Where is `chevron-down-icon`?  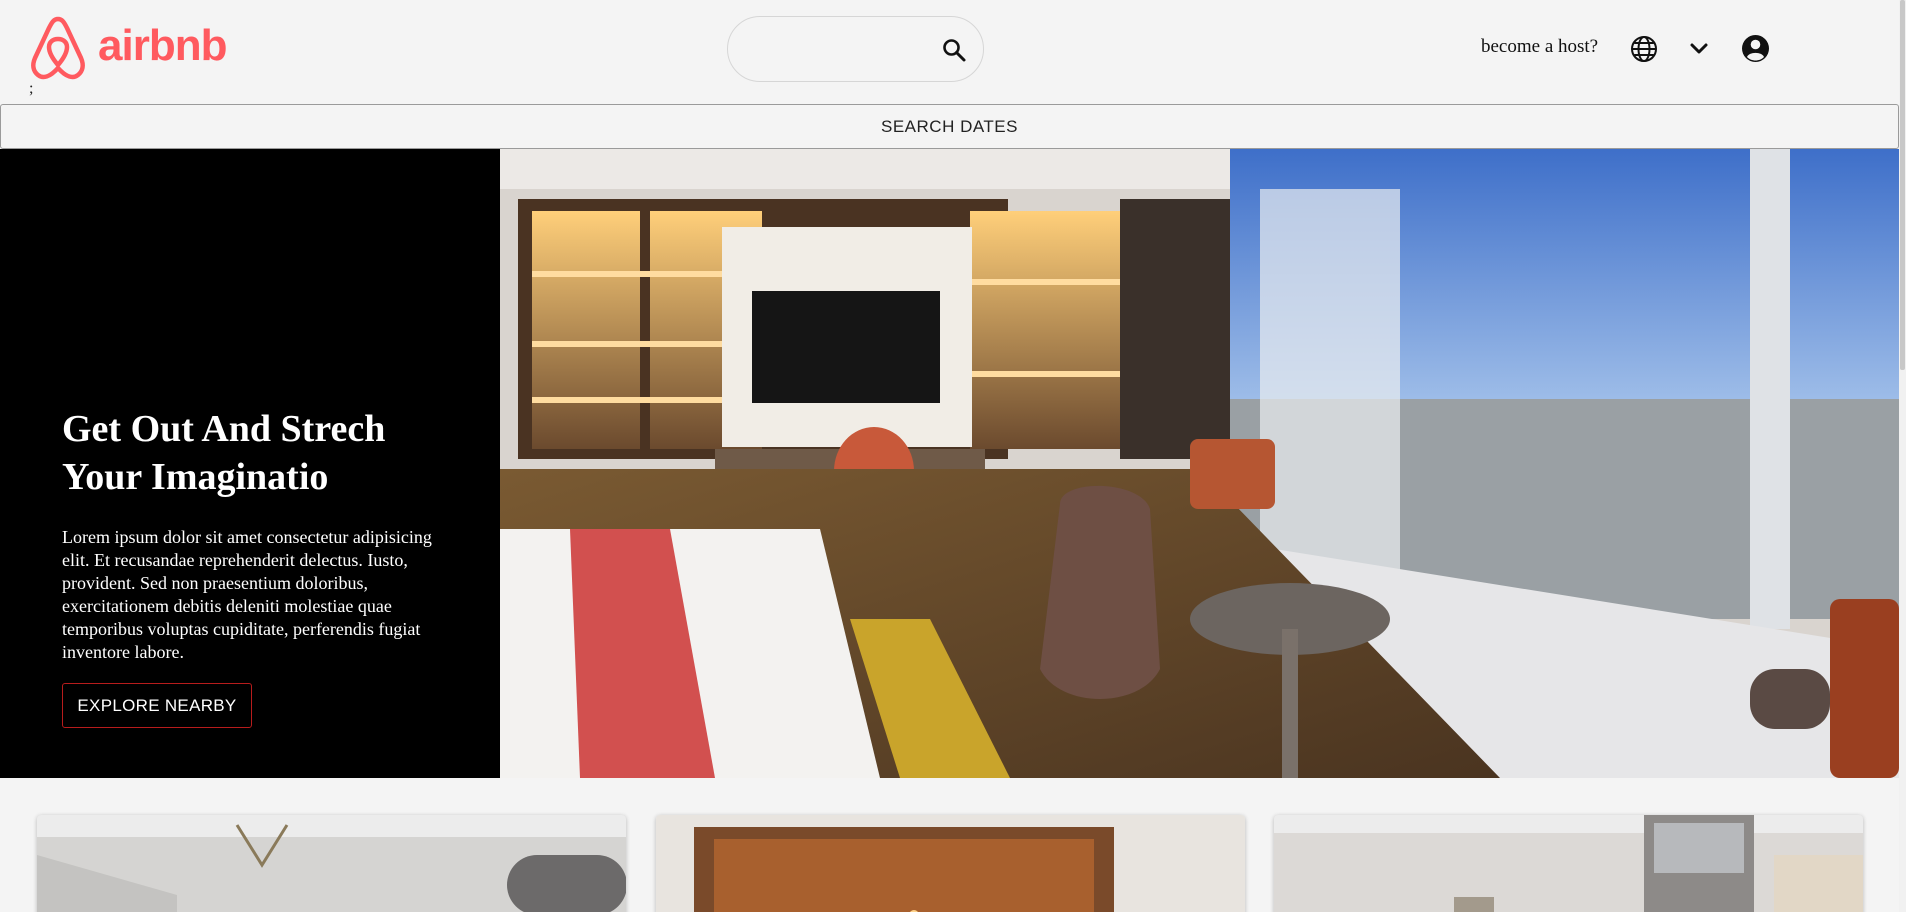 chevron-down-icon is located at coordinates (1699, 49).